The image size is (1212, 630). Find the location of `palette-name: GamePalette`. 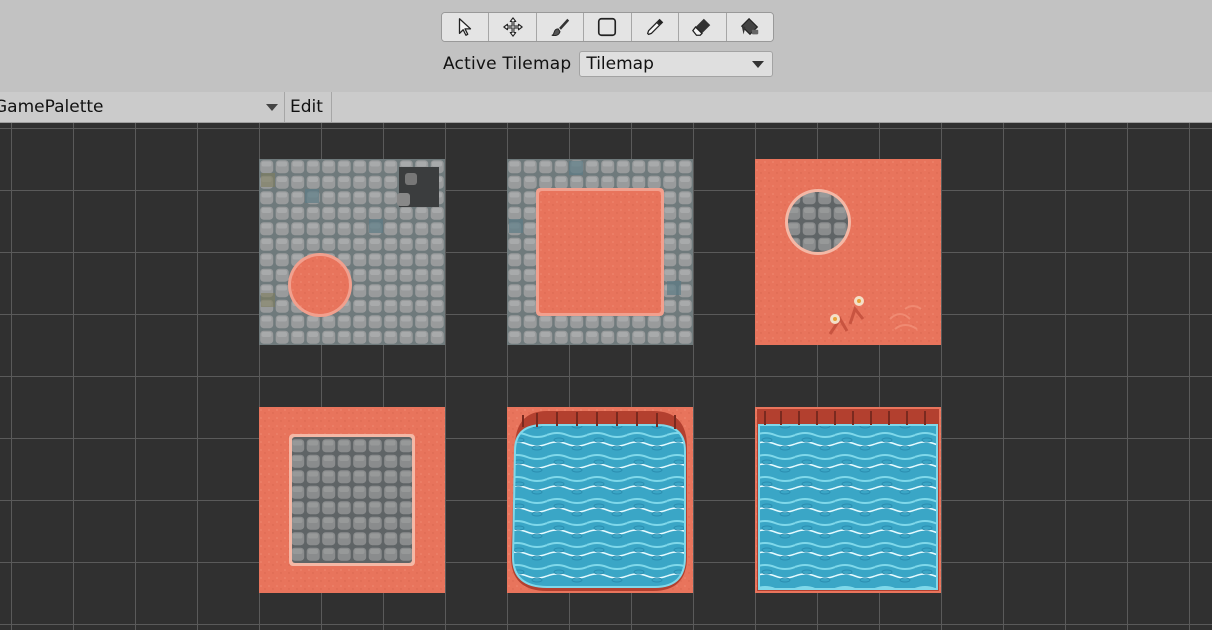

palette-name: GamePalette is located at coordinates (52, 107).